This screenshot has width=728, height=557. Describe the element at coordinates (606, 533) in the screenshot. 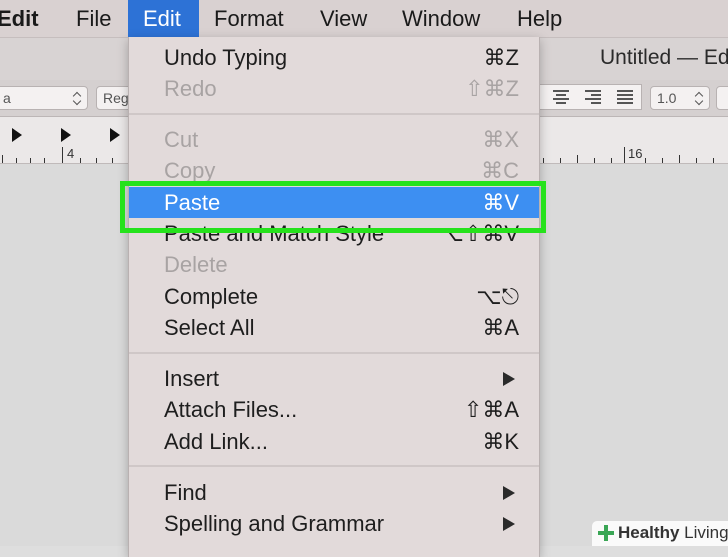

I see `plus-logo-icon` at that location.